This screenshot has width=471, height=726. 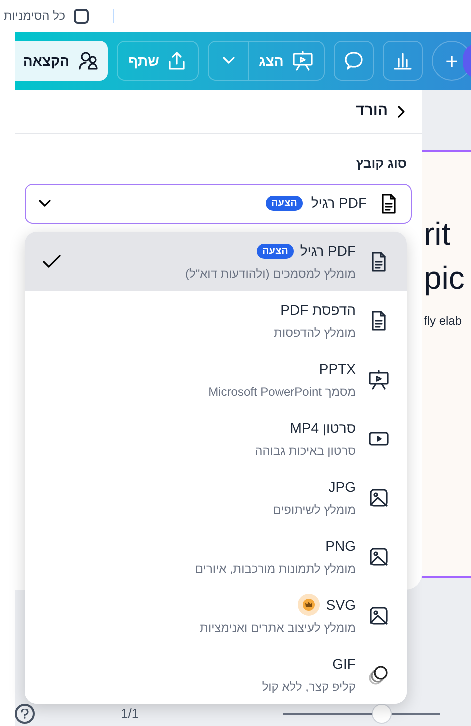 What do you see at coordinates (339, 203) in the screenshot?
I see `select-value: PDF רגיל` at bounding box center [339, 203].